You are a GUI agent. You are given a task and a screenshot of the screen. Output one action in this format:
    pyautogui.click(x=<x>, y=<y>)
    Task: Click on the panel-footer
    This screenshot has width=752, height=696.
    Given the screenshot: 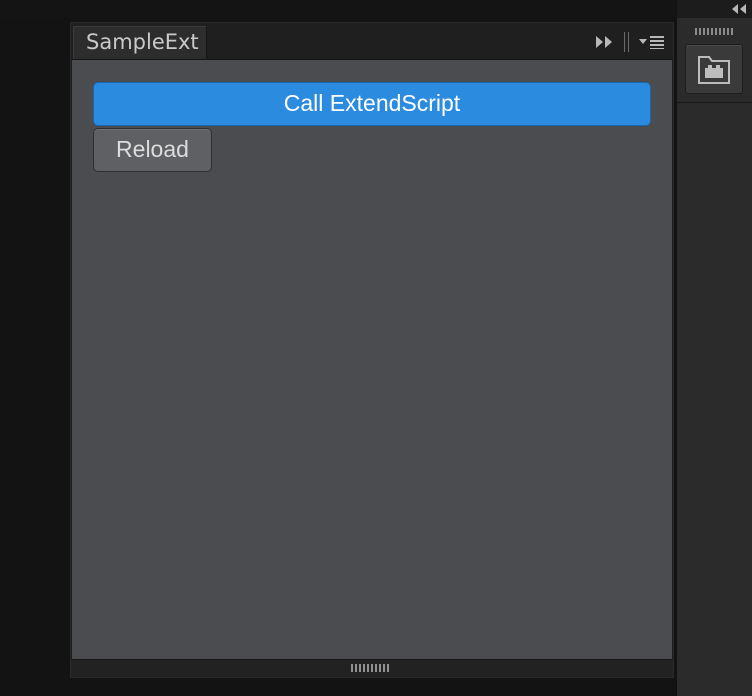 What is the action you would take?
    pyautogui.click(x=372, y=668)
    